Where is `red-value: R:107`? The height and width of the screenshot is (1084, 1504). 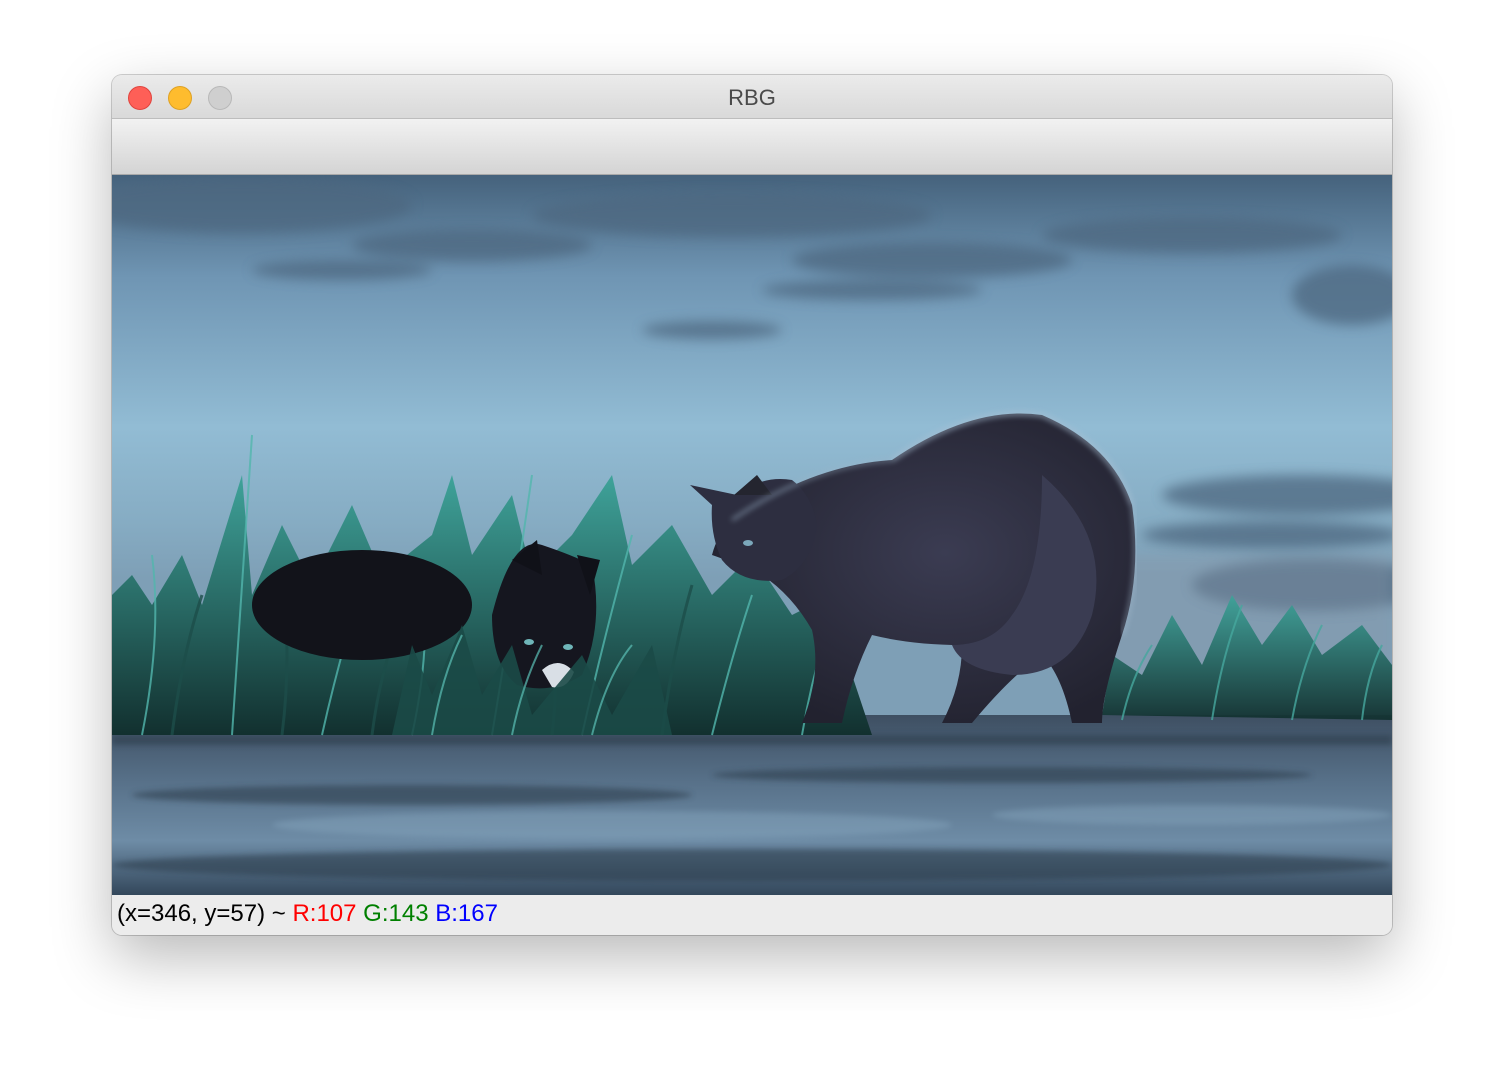
red-value: R:107 is located at coordinates (324, 913).